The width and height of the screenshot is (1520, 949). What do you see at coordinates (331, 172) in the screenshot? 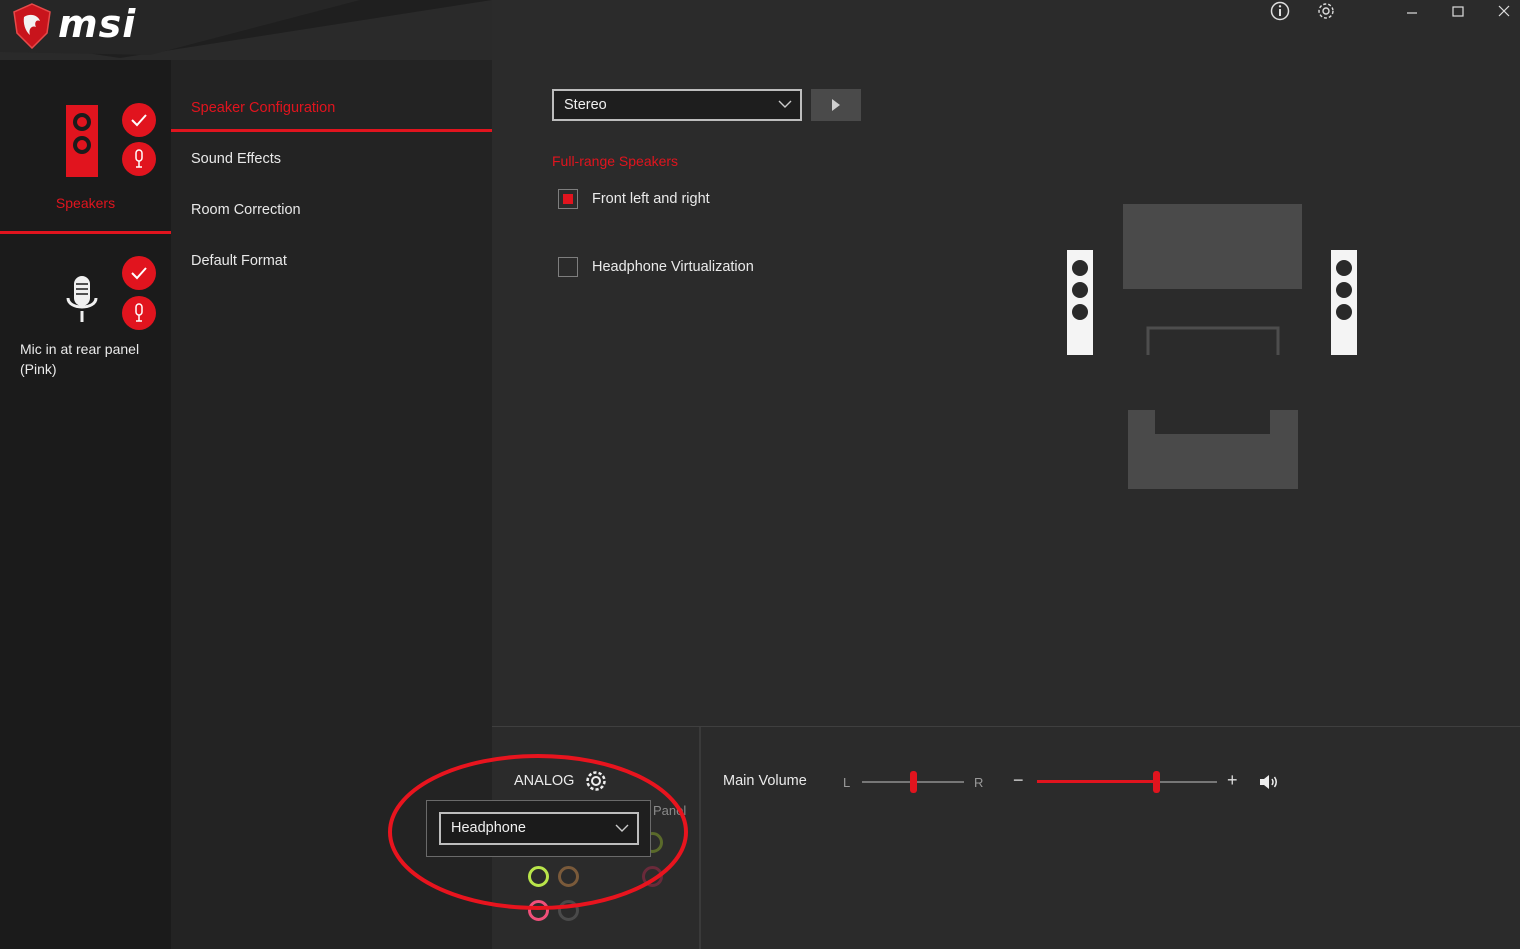
I see `menu-item-sound-effects: Sound Effects` at bounding box center [331, 172].